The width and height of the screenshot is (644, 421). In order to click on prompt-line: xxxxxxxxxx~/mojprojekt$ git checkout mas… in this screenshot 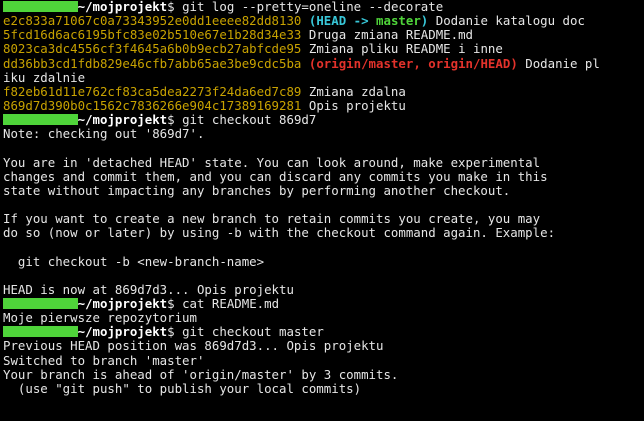, I will do `click(323, 332)`.